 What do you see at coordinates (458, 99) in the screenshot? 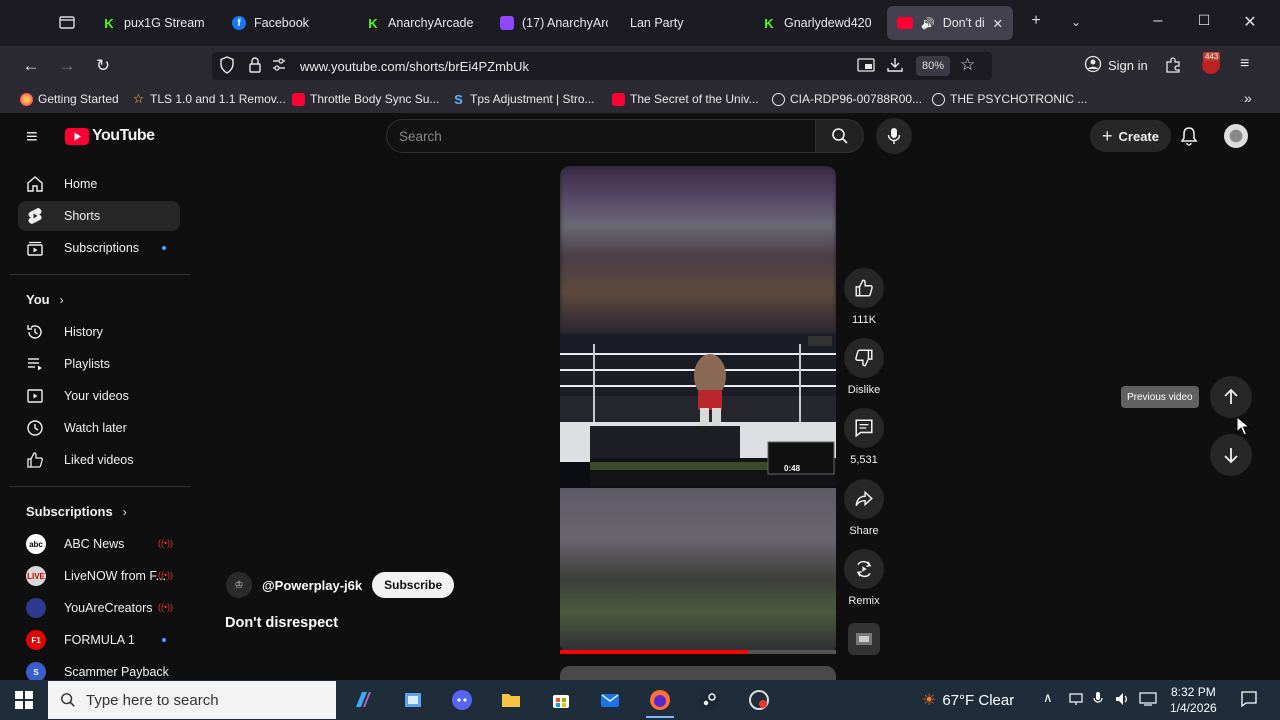
I see `site-s-icon: S` at bounding box center [458, 99].